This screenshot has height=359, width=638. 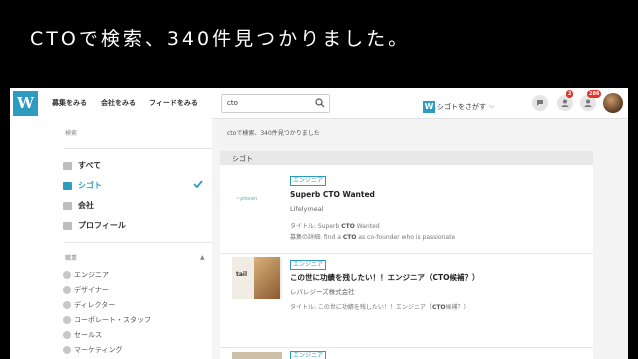 I want to click on category-marketing: マーケティング, so click(x=92, y=350).